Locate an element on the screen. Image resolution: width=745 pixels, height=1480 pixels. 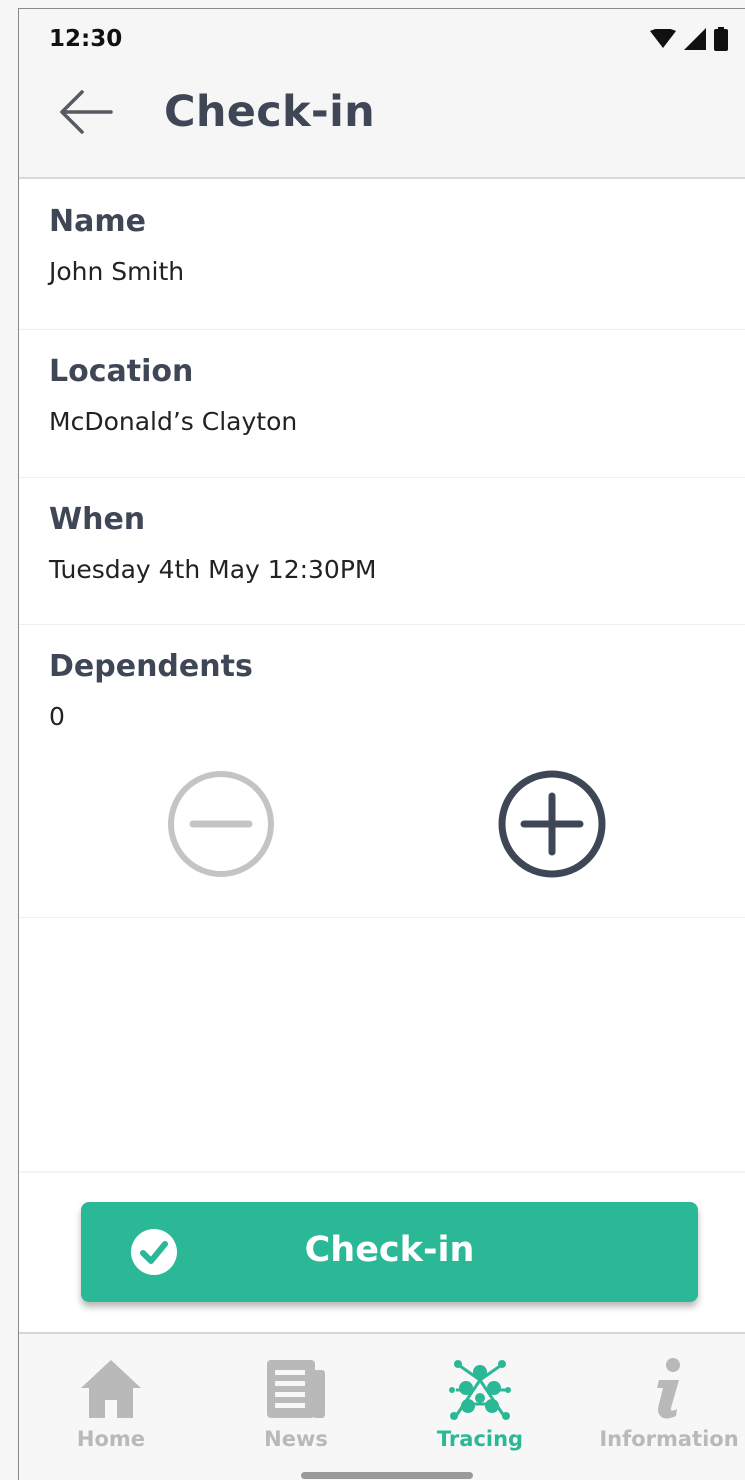
name-row: Name John Smith is located at coordinates (382, 255).